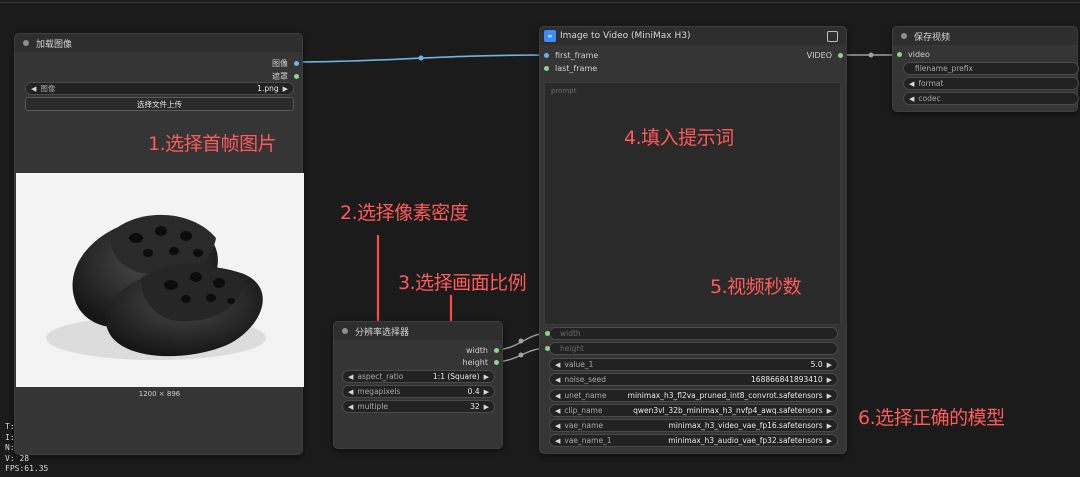  I want to click on output-image: 图像, so click(285, 63).